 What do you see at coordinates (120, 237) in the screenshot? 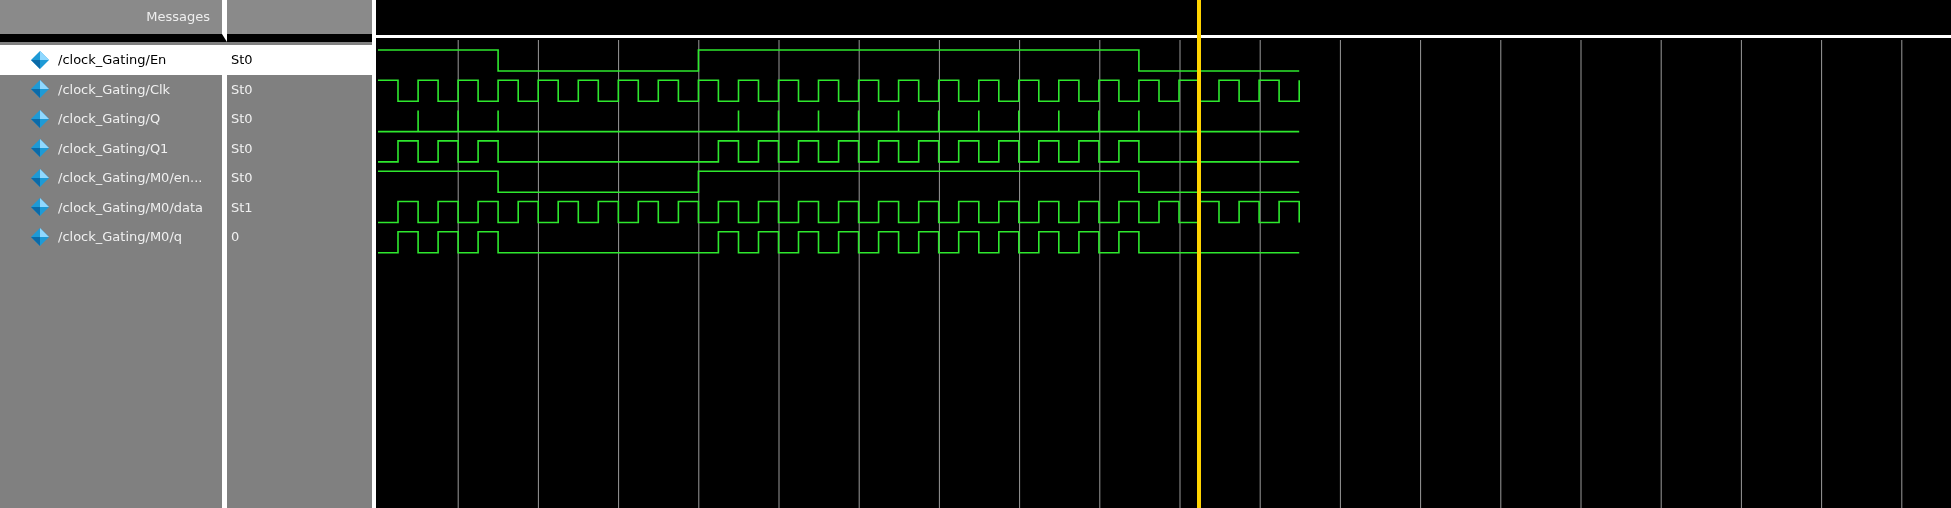
I see `signal-name: /clock_Gating/M0/q` at bounding box center [120, 237].